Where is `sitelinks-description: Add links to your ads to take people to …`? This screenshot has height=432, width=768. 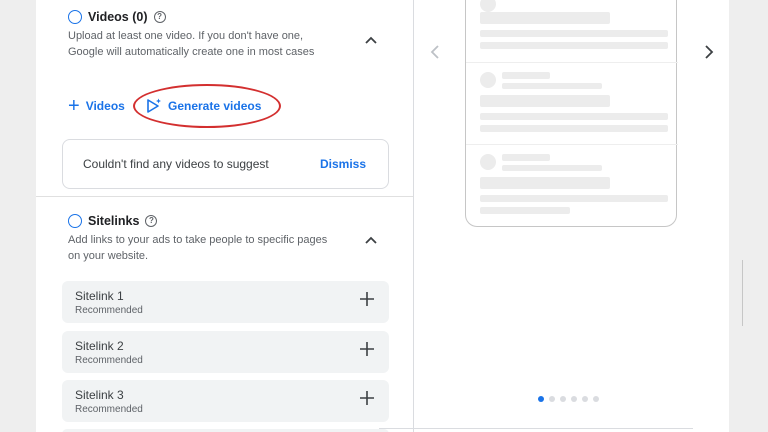
sitelinks-description: Add links to your ads to take people to … is located at coordinates (198, 248).